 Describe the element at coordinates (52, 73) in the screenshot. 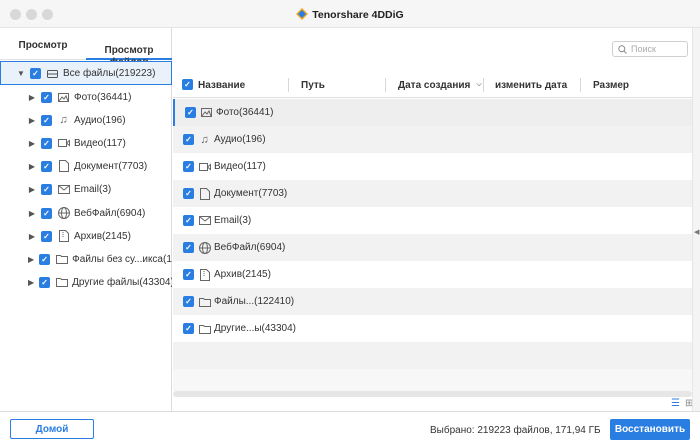

I see `drive-icon` at that location.